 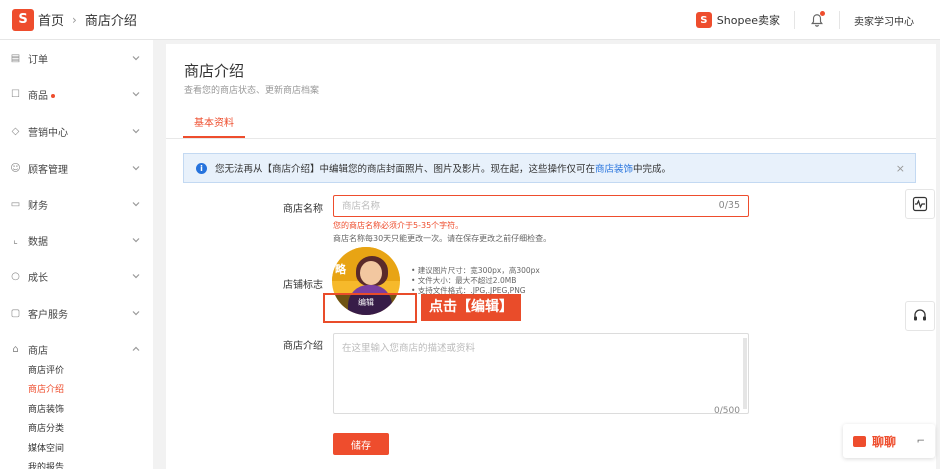 What do you see at coordinates (468, 290) in the screenshot?
I see `logo-spec-format: • 支持文件格式：.JPG,.JPEG,PNG` at bounding box center [468, 290].